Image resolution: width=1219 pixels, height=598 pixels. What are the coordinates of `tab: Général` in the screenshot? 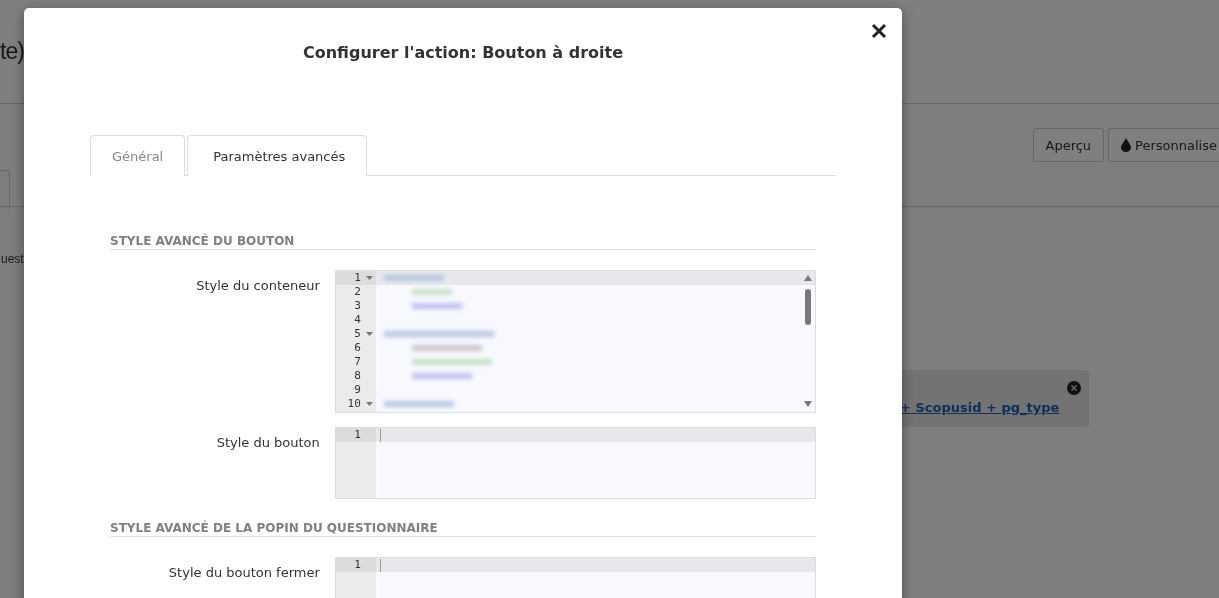 It's located at (138, 155).